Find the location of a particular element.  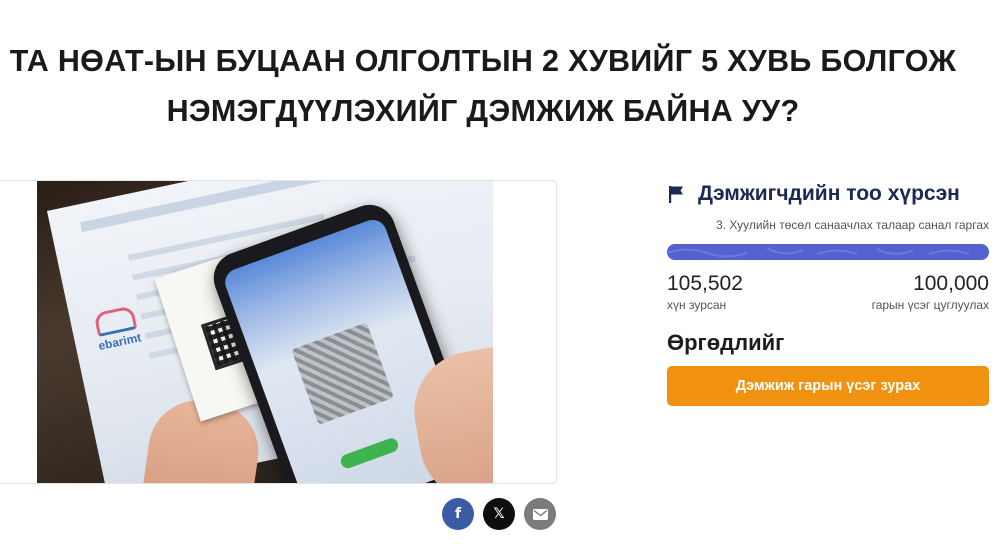

status-title: Дэмжигчдийн тоо хүрсэн is located at coordinates (829, 193).